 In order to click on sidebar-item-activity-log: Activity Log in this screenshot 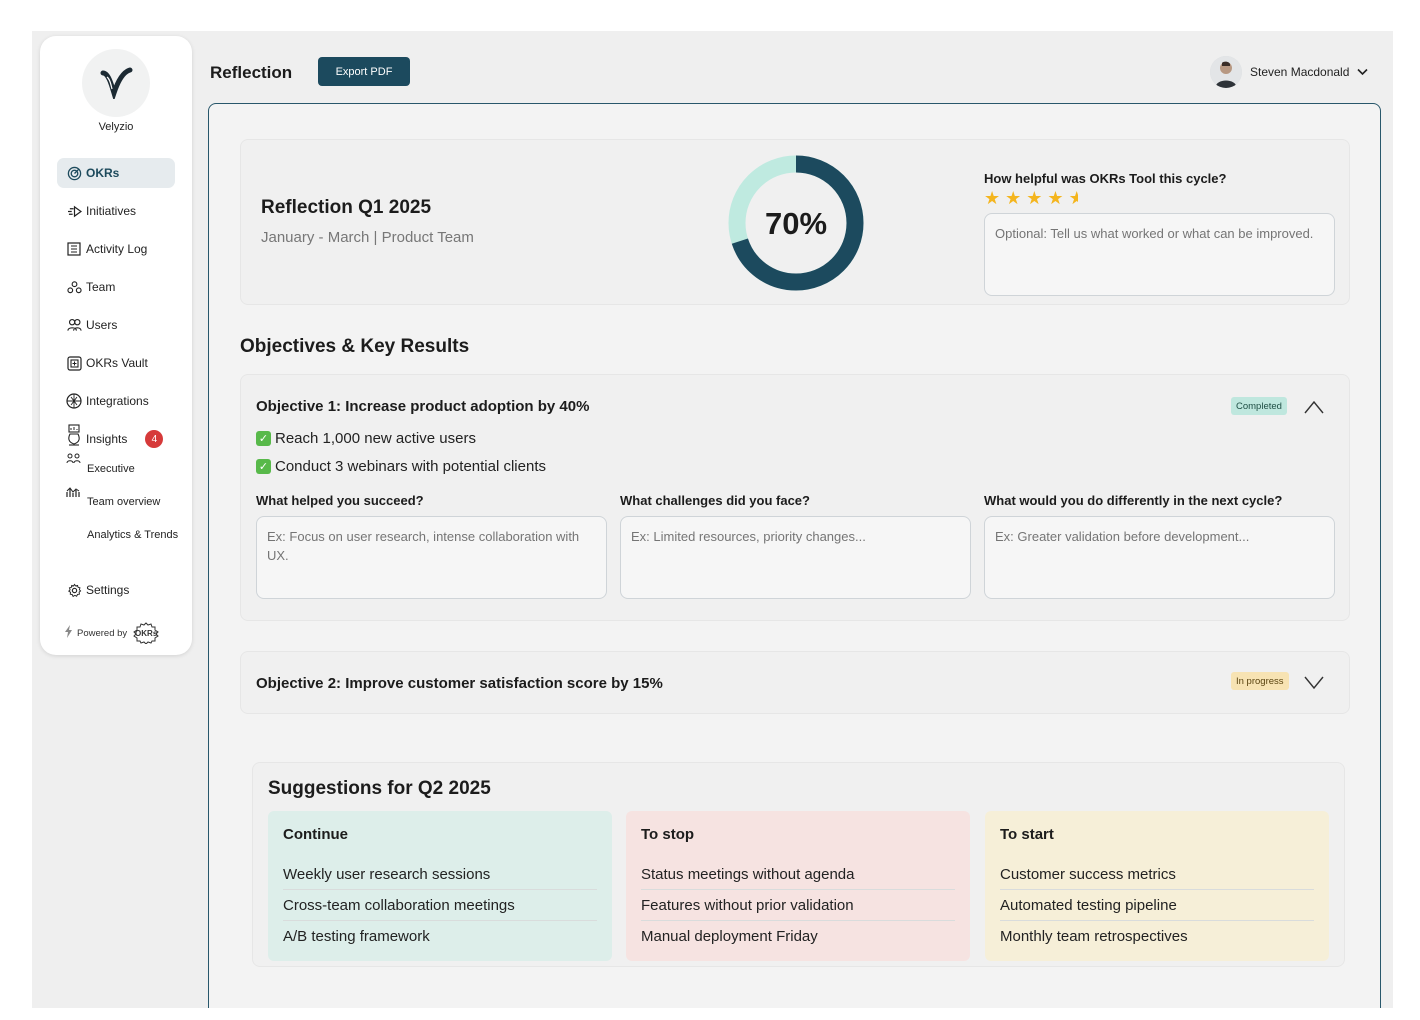, I will do `click(116, 249)`.